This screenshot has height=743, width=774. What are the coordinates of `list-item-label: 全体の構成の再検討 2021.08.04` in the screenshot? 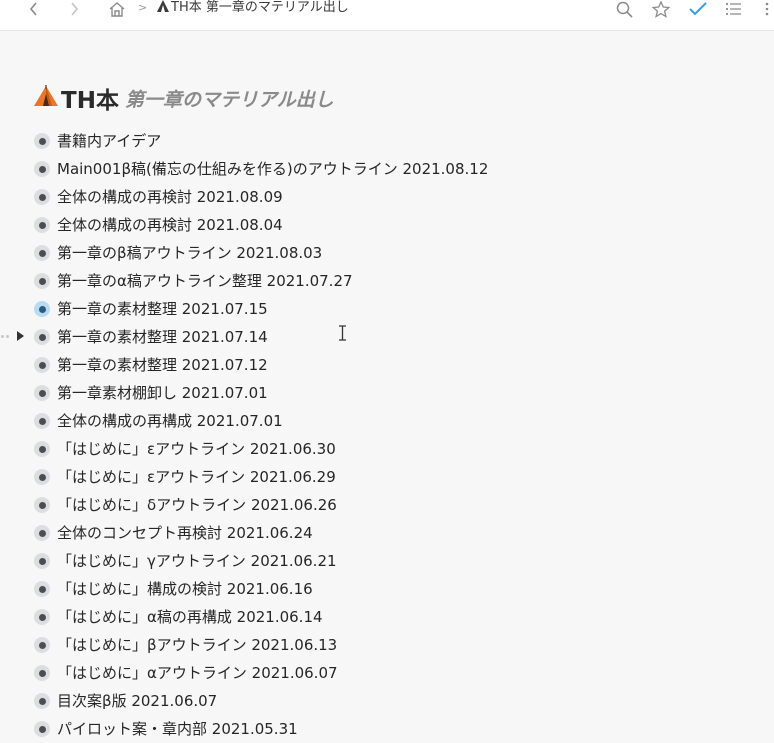 It's located at (170, 225).